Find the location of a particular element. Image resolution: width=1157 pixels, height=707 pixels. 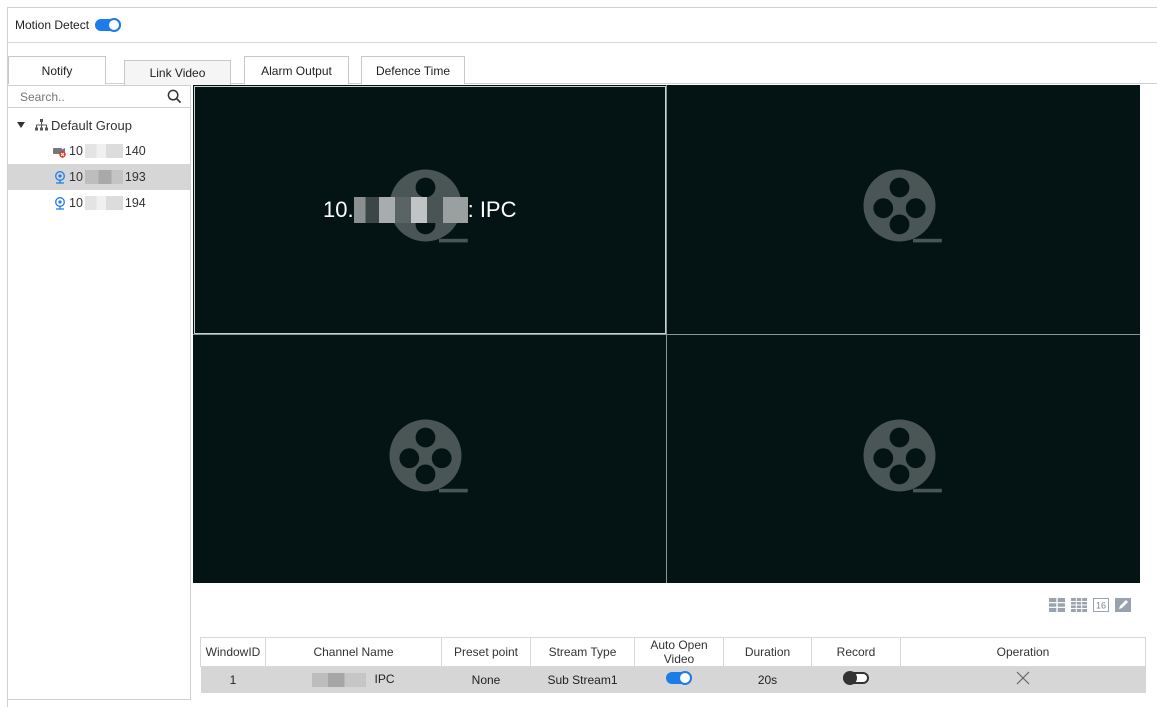

delete-x-icon is located at coordinates (1023, 678).